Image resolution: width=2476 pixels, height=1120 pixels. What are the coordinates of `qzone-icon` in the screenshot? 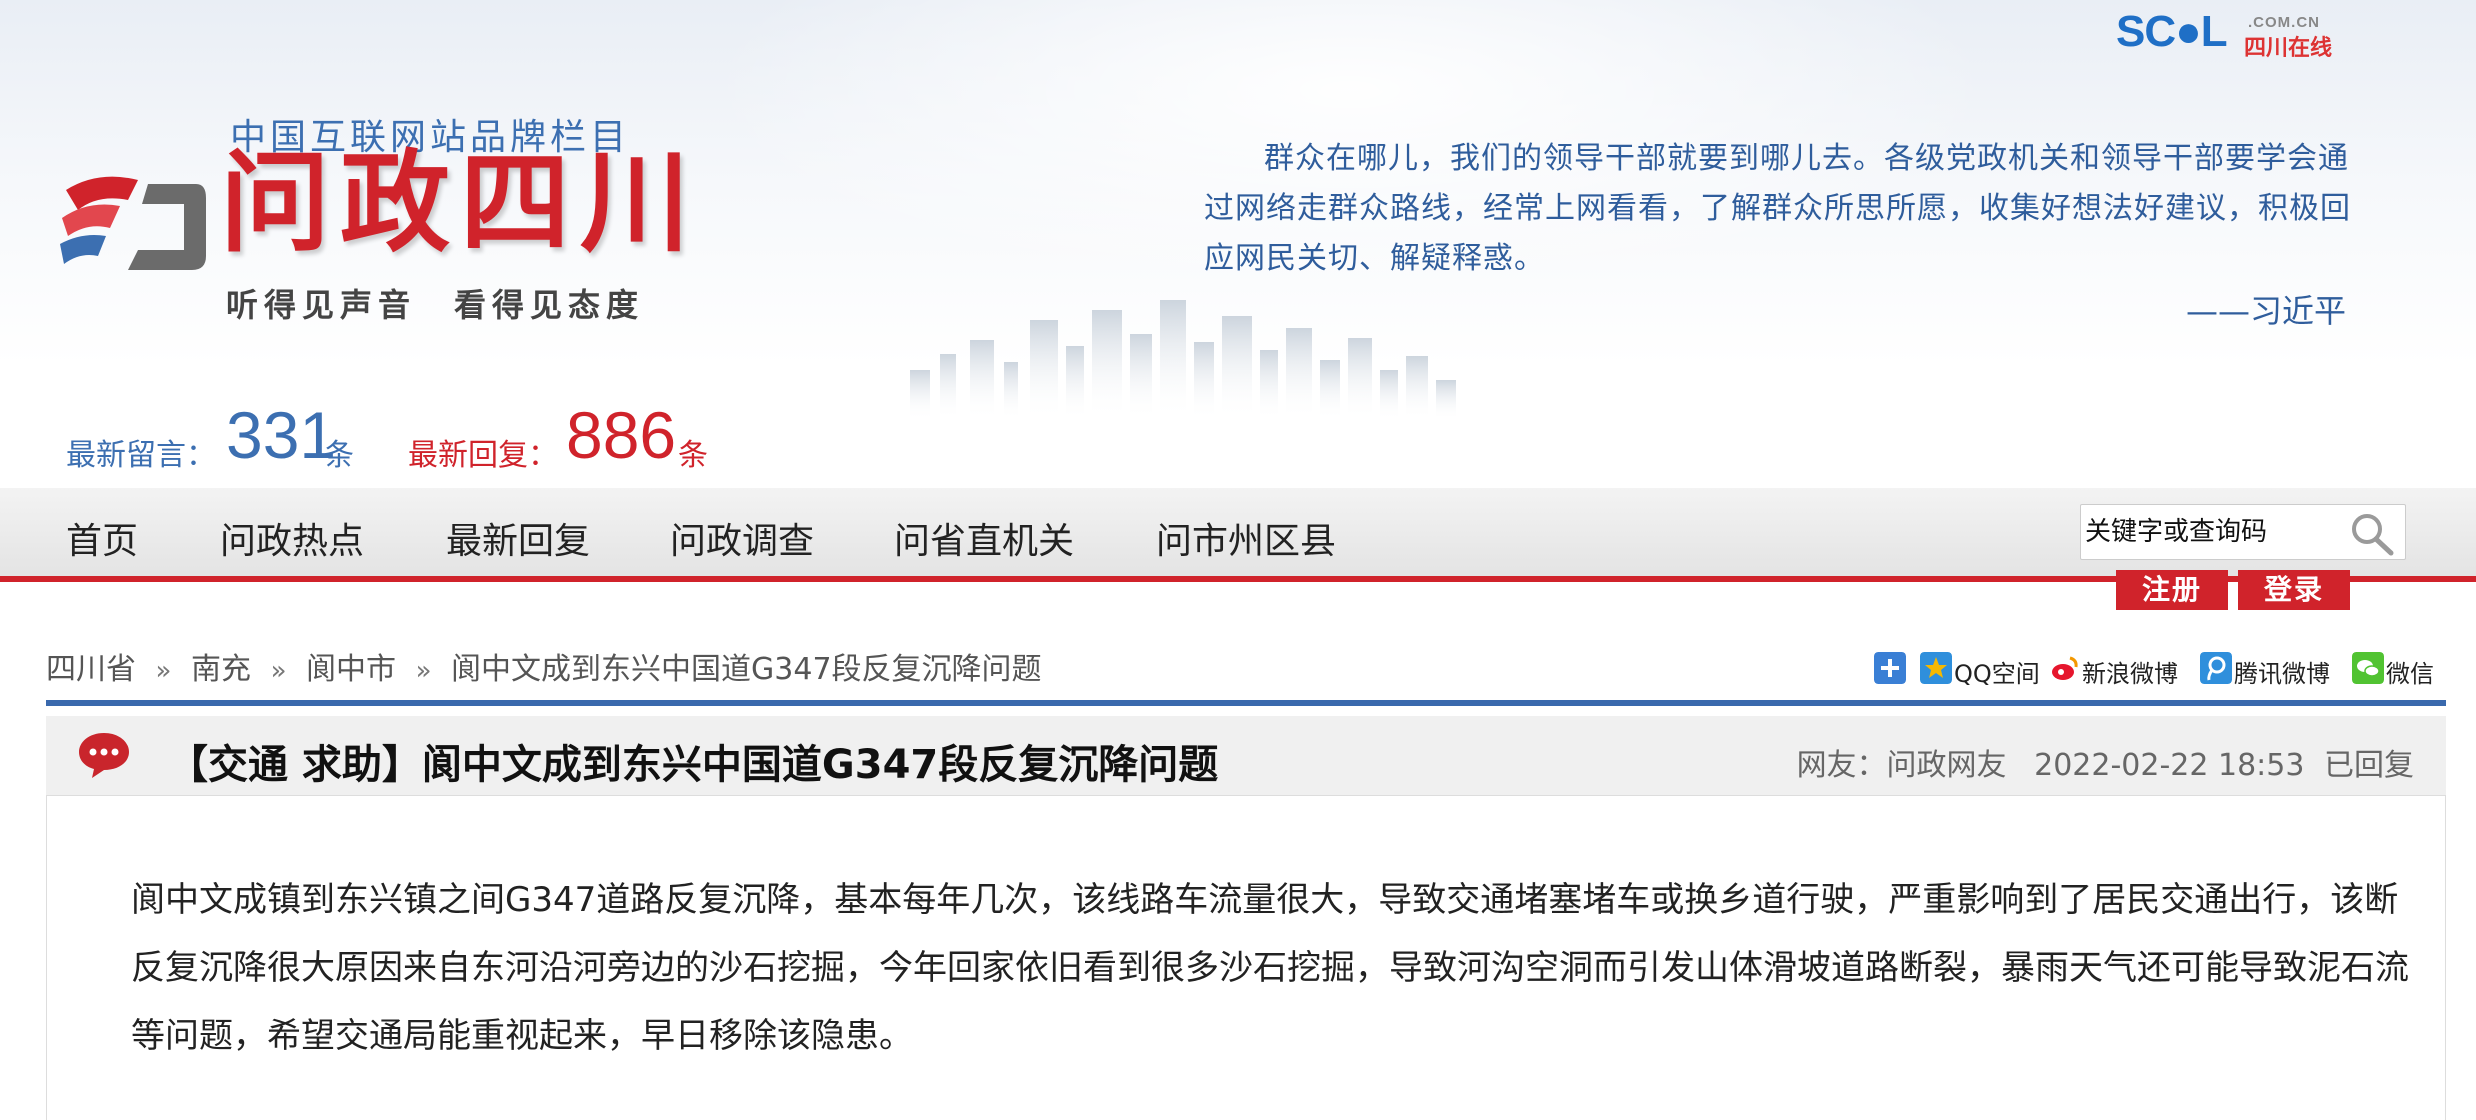 It's located at (1936, 668).